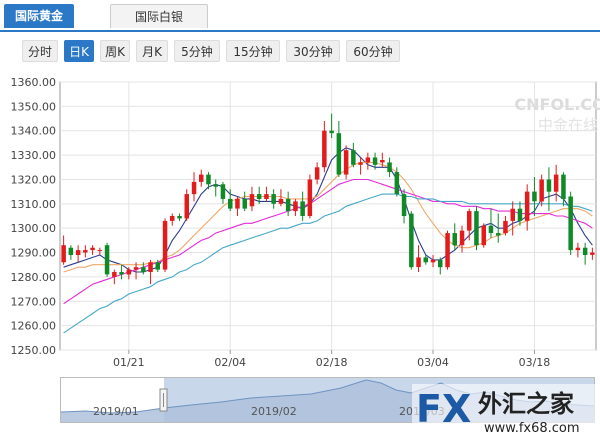  I want to click on period-5min-button: 5分钟, so click(197, 51).